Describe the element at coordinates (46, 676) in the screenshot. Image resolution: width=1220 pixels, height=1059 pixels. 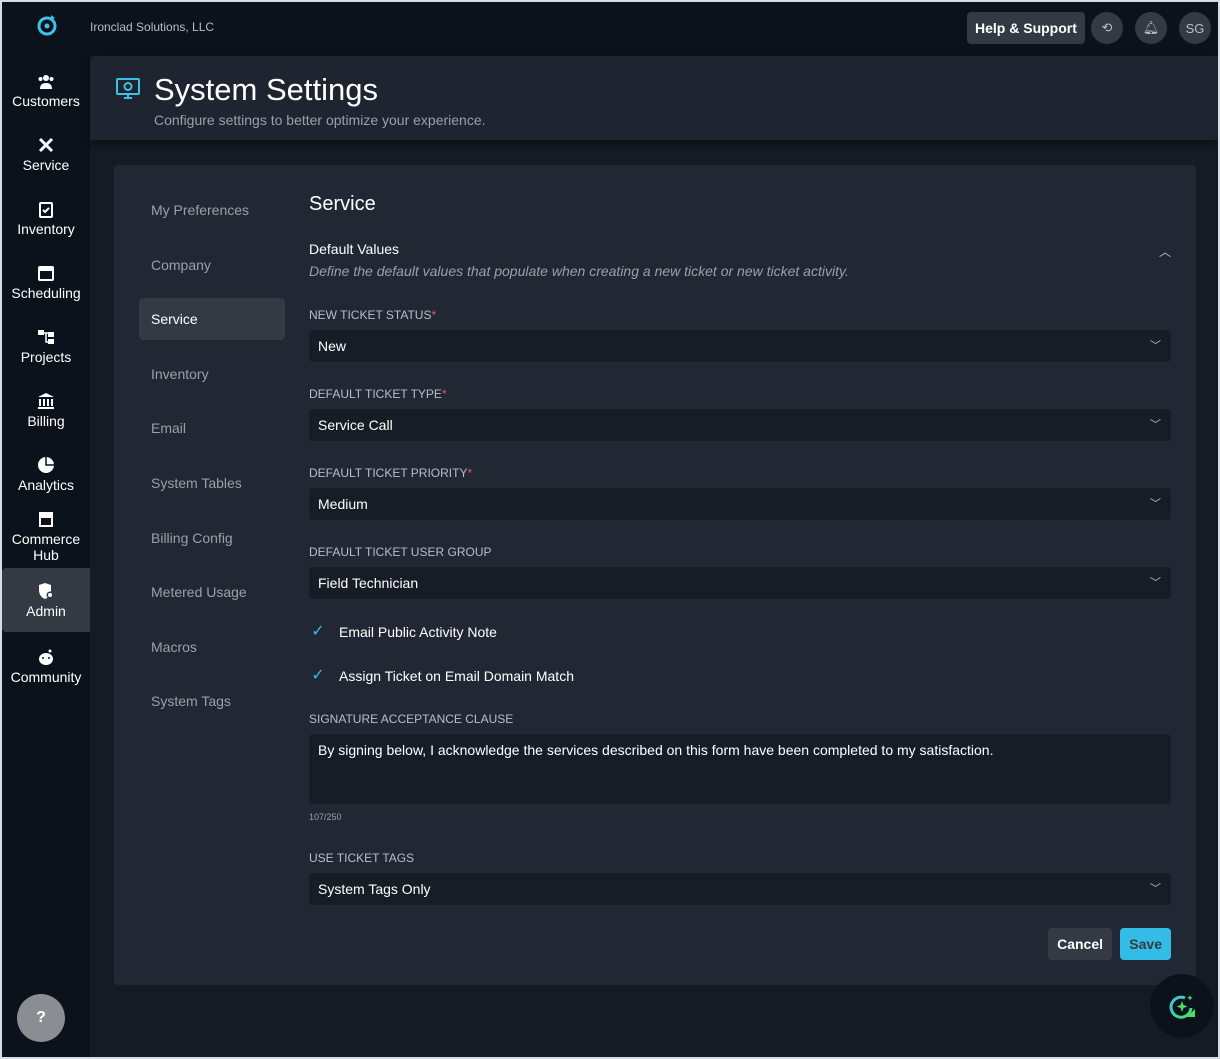
I see `nav-label: Community` at that location.